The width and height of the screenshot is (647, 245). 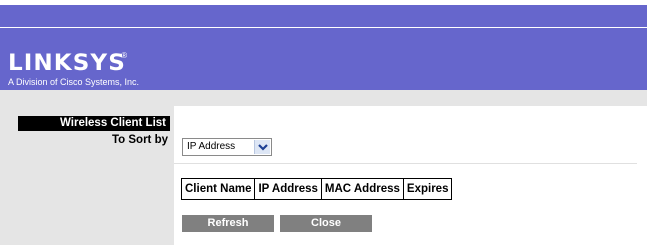 What do you see at coordinates (262, 147) in the screenshot?
I see `chevron-down-icon` at bounding box center [262, 147].